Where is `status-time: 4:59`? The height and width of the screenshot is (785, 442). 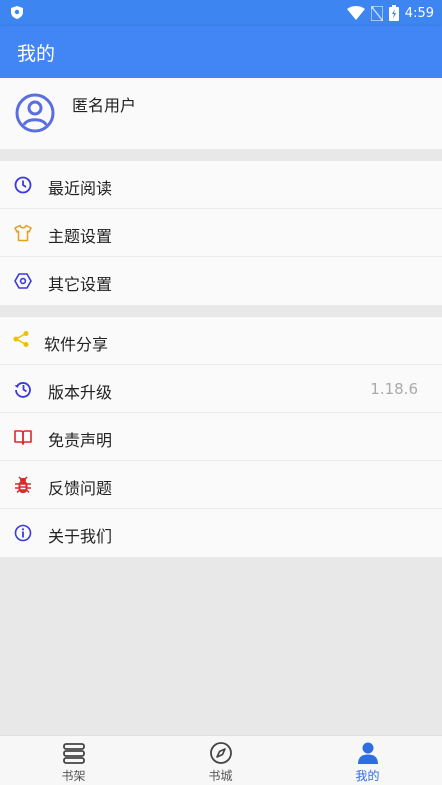
status-time: 4:59 is located at coordinates (419, 13).